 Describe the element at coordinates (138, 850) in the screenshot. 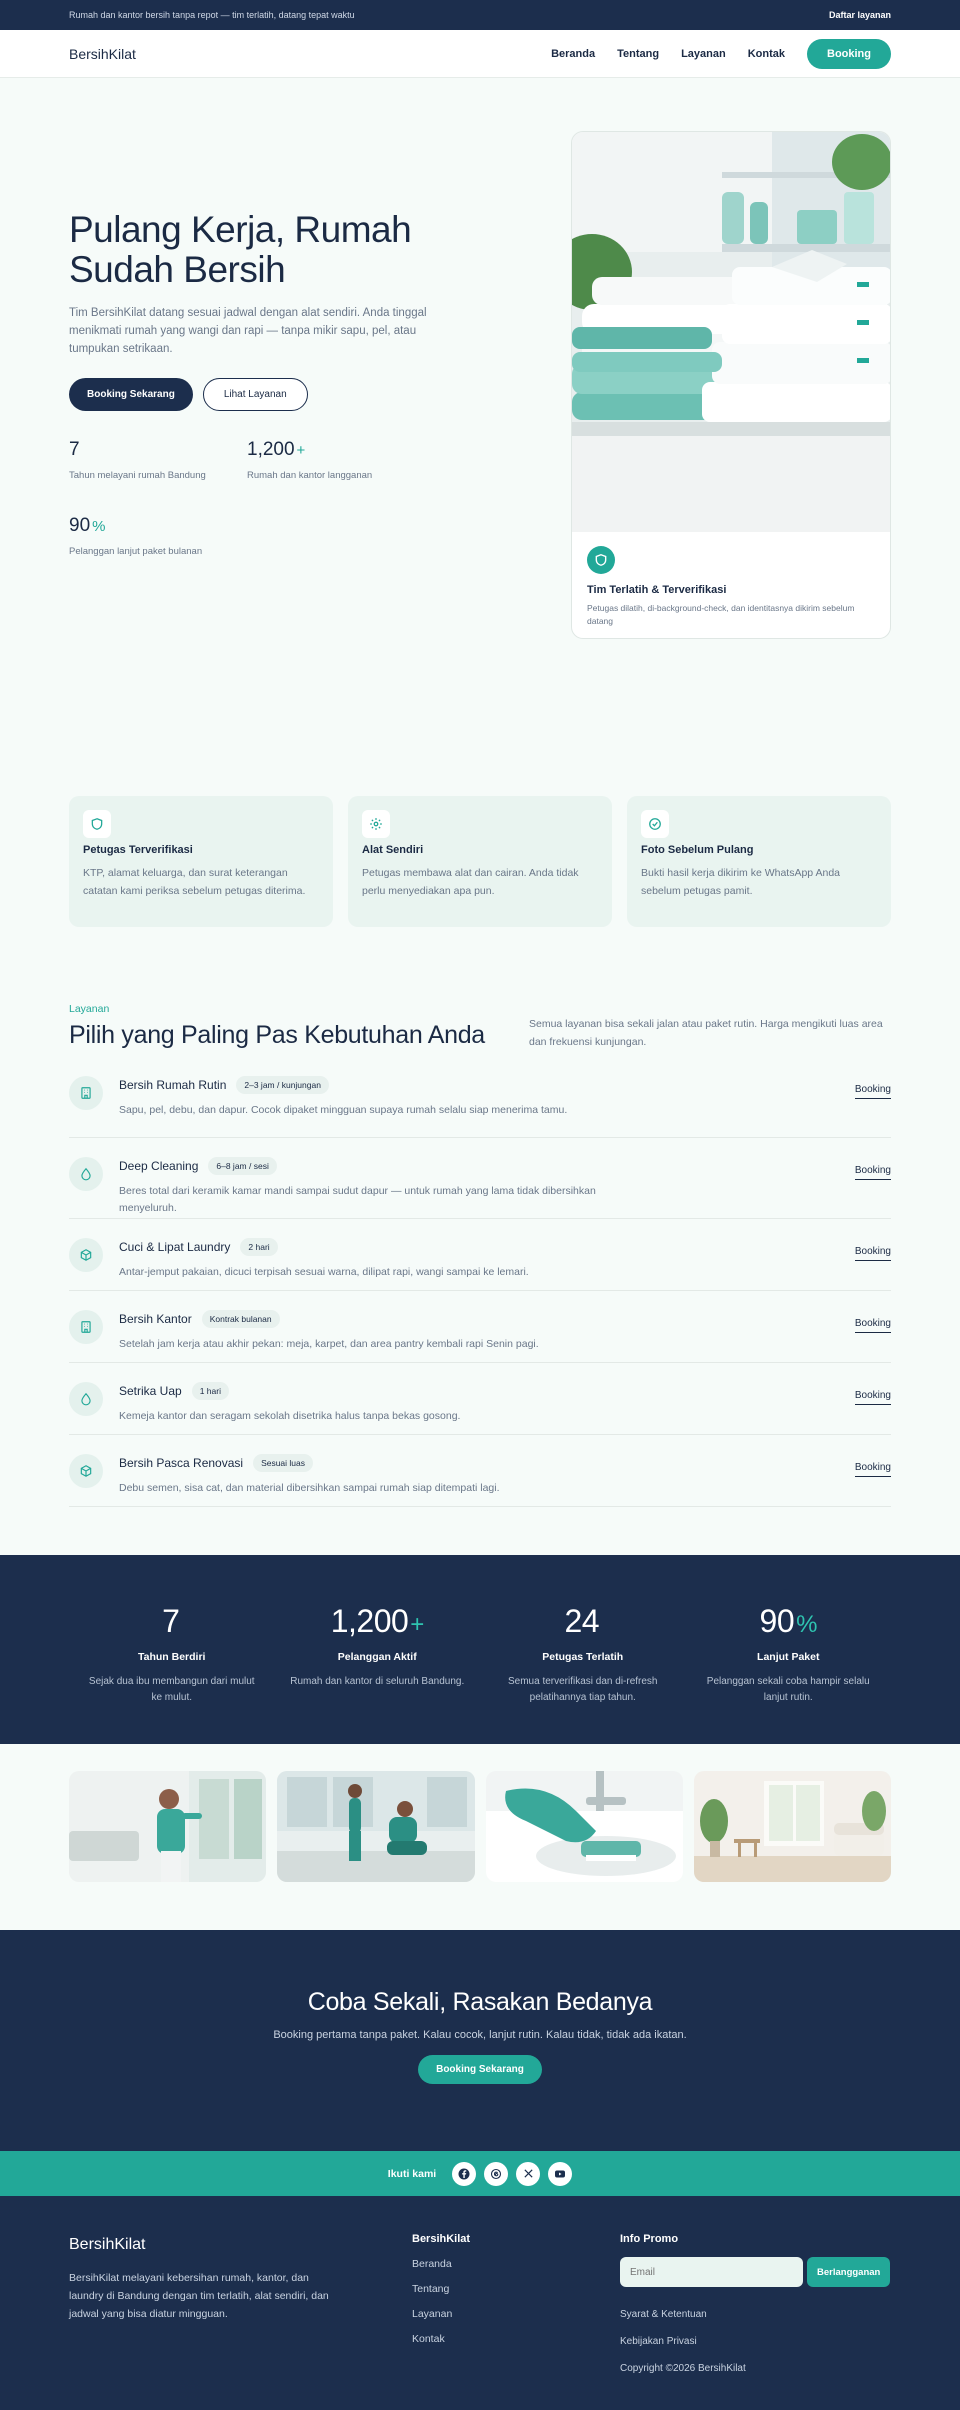

I see `feature-title: Petugas Terverifikasi` at that location.